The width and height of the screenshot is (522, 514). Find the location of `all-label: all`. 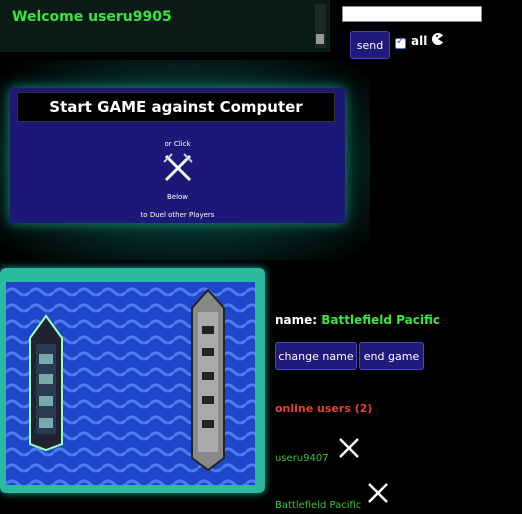

all-label: all is located at coordinates (419, 41).